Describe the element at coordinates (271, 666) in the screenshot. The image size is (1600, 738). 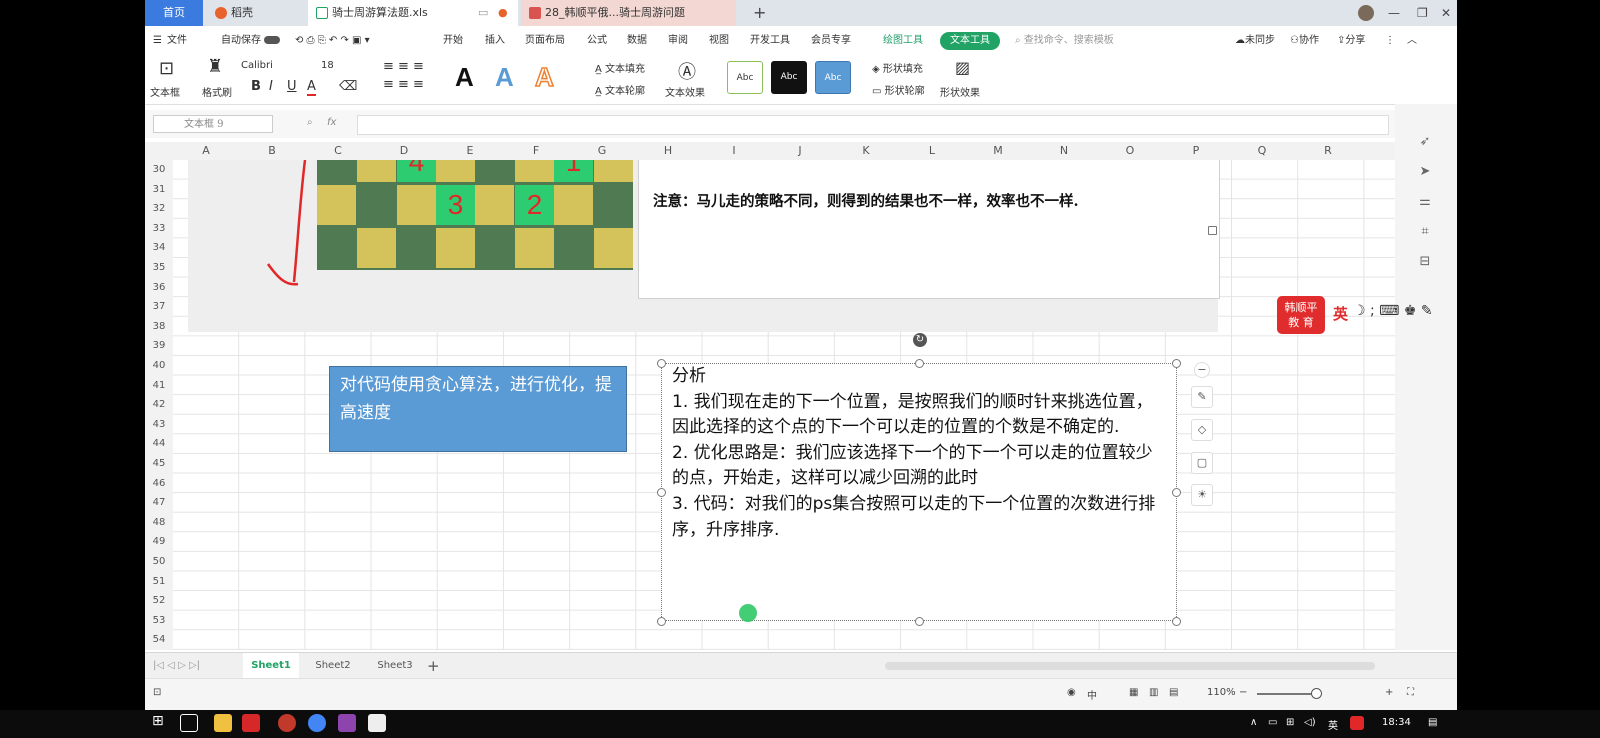
I see `sheet-tab-1: Sheet1` at that location.